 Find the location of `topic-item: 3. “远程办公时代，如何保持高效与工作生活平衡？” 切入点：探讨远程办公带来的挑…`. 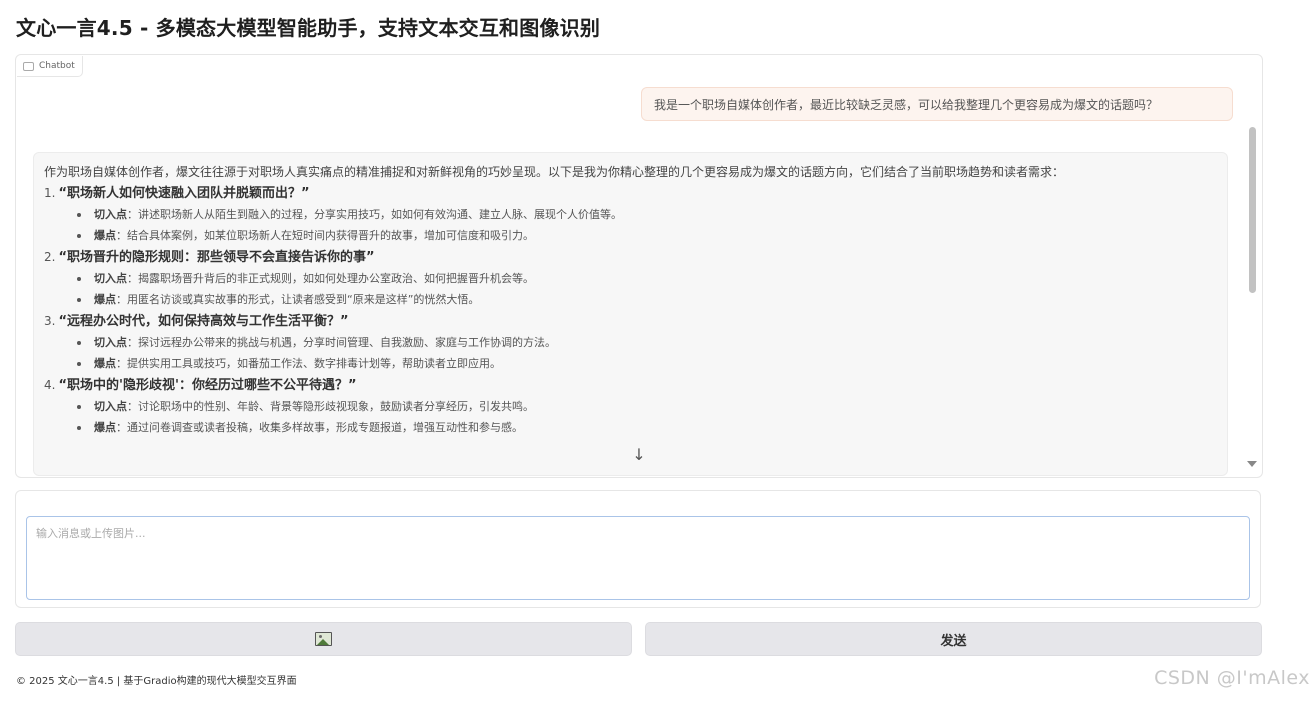

topic-item: 3. “远程办公时代，如何保持高效与工作生活平衡？” 切入点：探讨远程办公带来的挑… is located at coordinates (630, 342).